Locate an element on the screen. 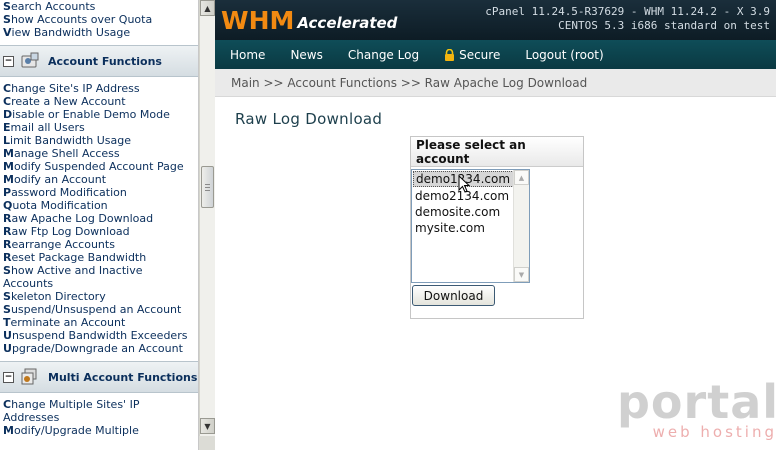  sidebar-link-text: hange Multiple Sites' IP Addresses is located at coordinates (71, 411).